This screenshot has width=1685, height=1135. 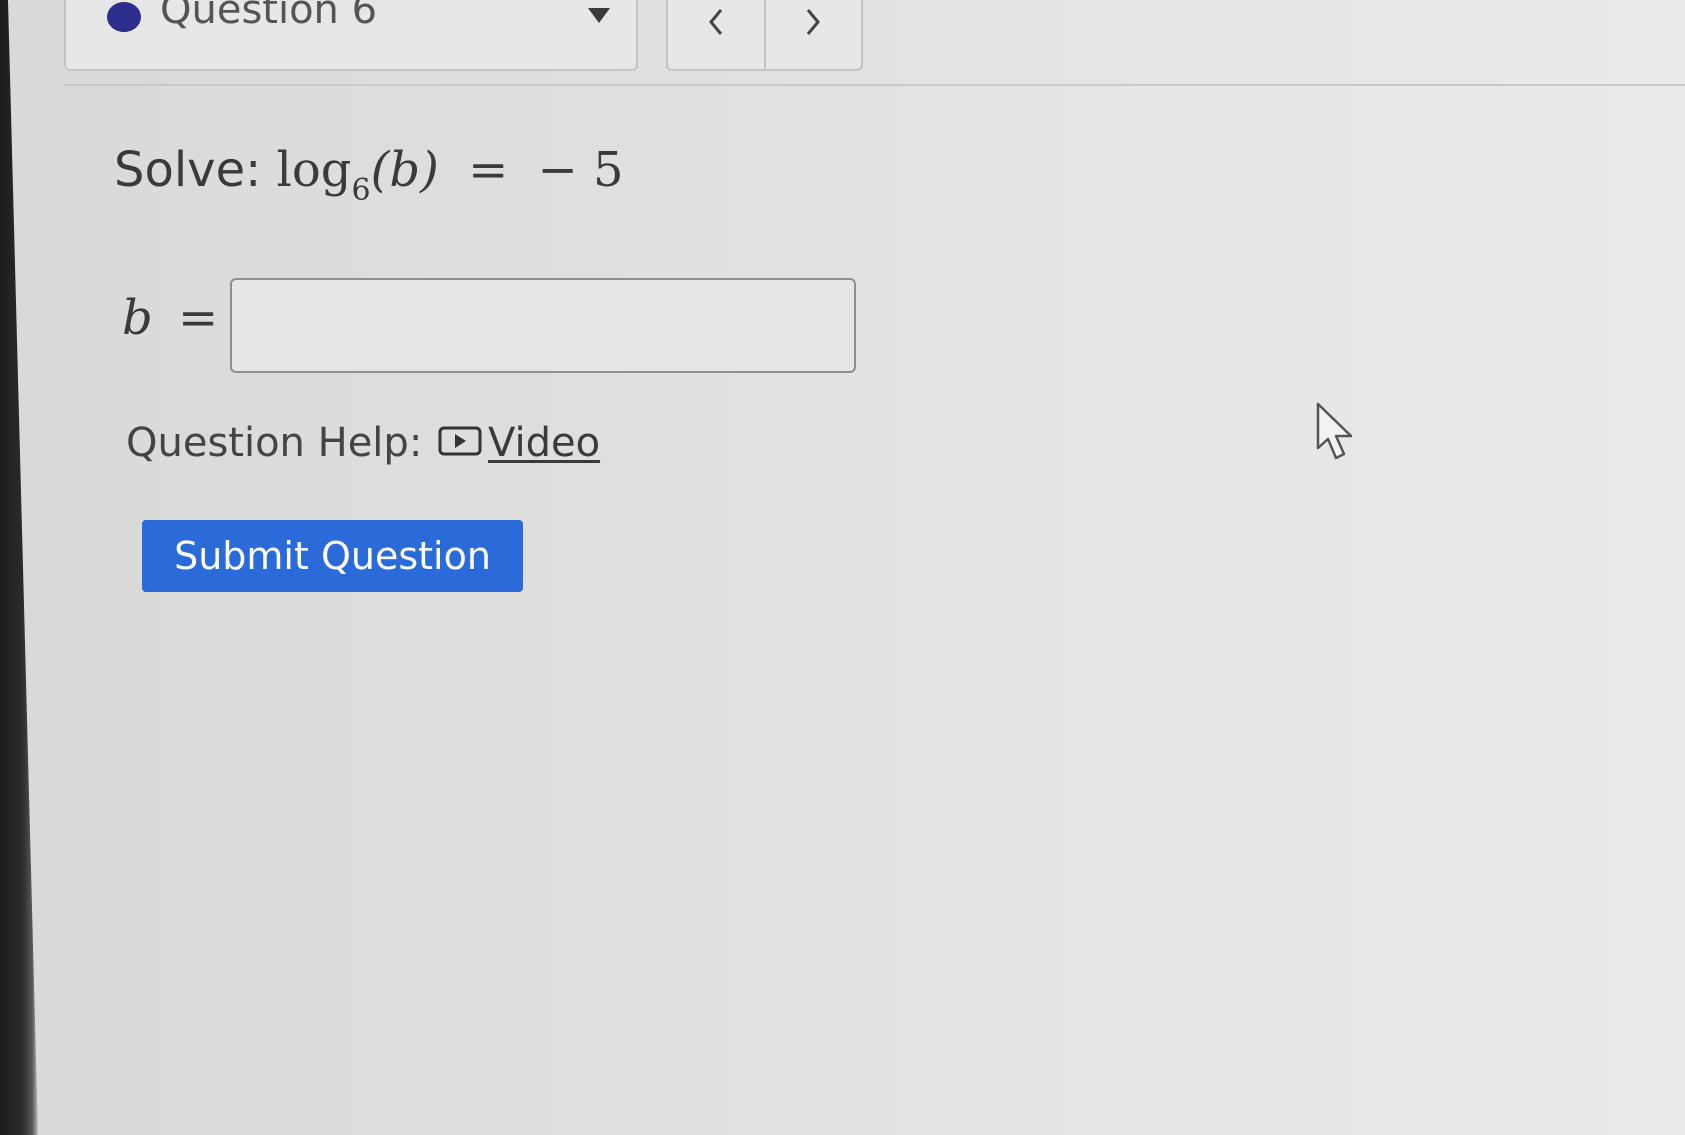 What do you see at coordinates (351, 35) in the screenshot?
I see `question-selector: Question 6` at bounding box center [351, 35].